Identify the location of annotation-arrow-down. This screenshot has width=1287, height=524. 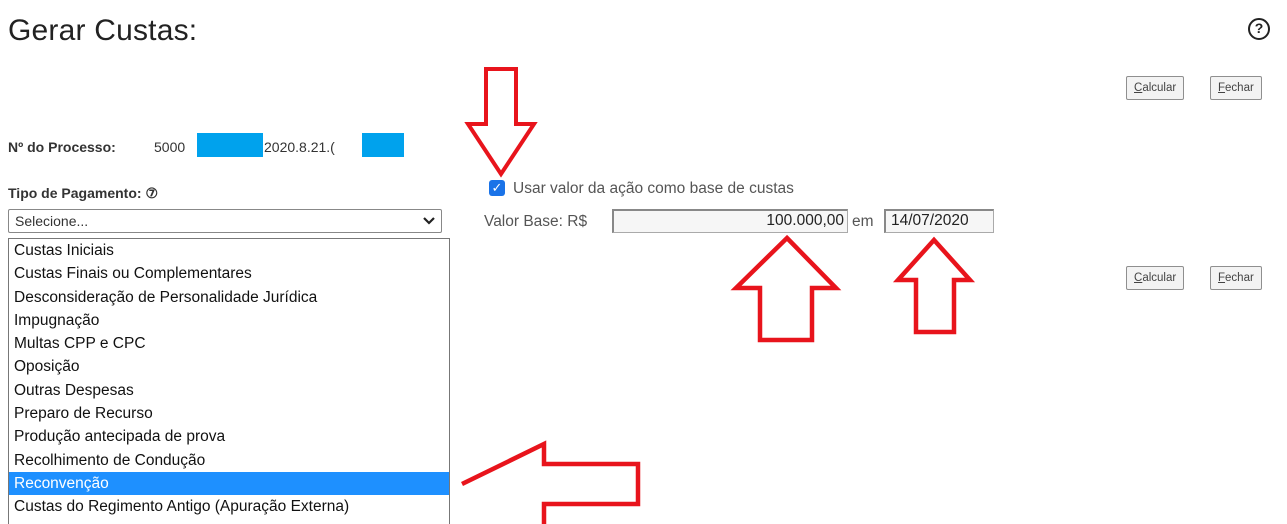
(501, 122).